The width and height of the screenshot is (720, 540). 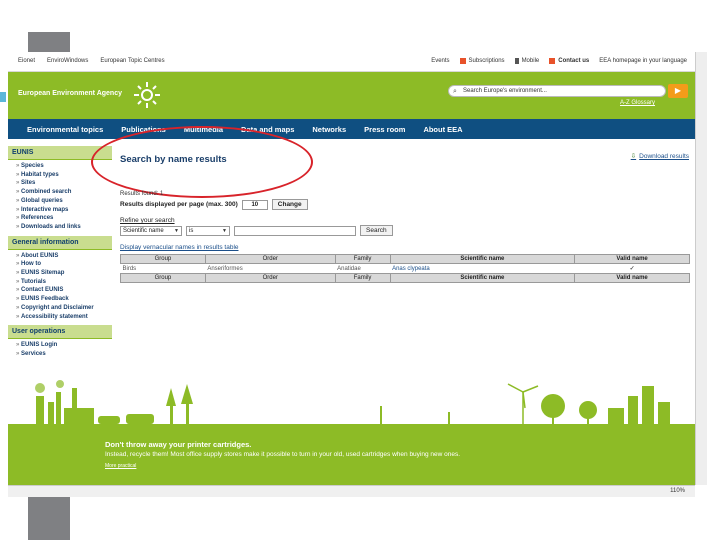 What do you see at coordinates (132, 61) in the screenshot?
I see `topic-centres-link: European Topic Centres` at bounding box center [132, 61].